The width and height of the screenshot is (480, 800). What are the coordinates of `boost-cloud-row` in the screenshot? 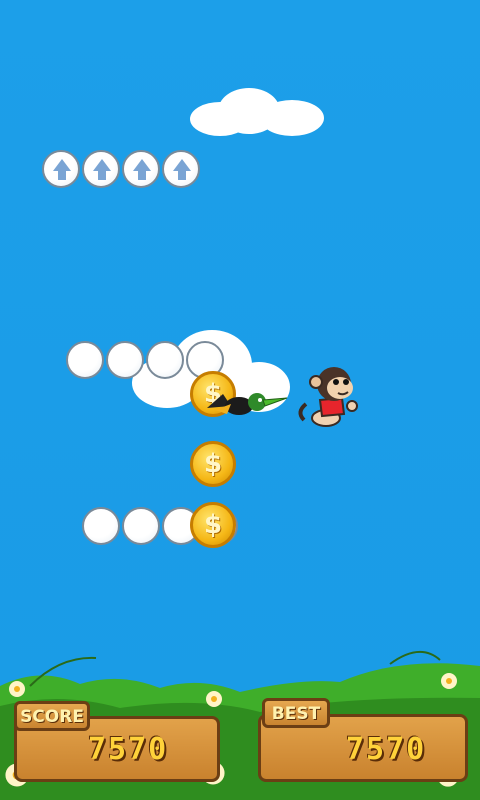 It's located at (122, 170).